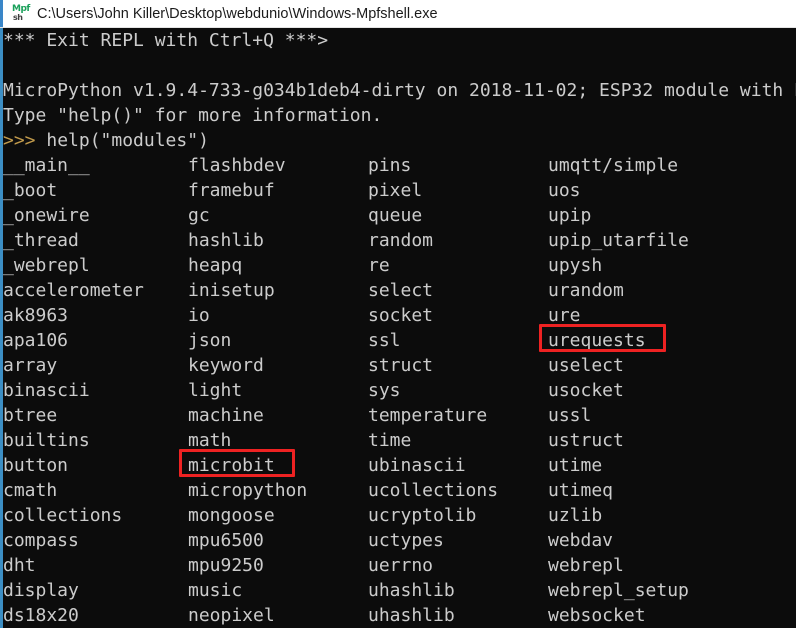 This screenshot has width=796, height=628. I want to click on module-item: display, so click(41, 590).